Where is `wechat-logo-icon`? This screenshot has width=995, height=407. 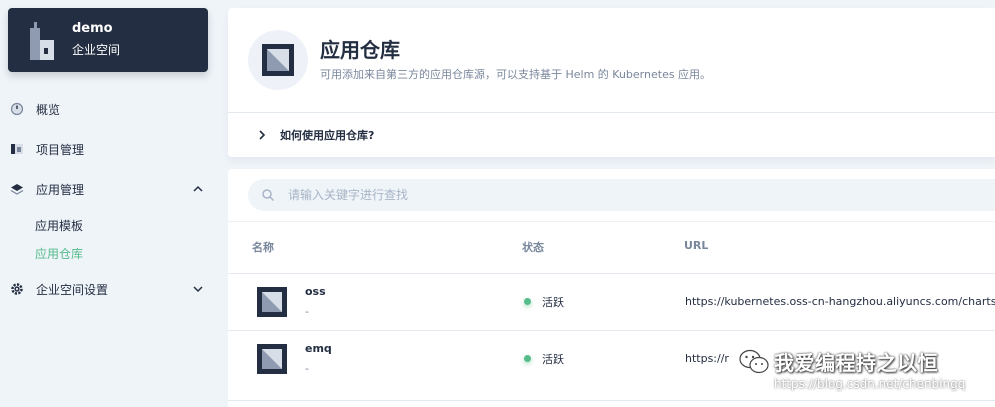
wechat-logo-icon is located at coordinates (754, 361).